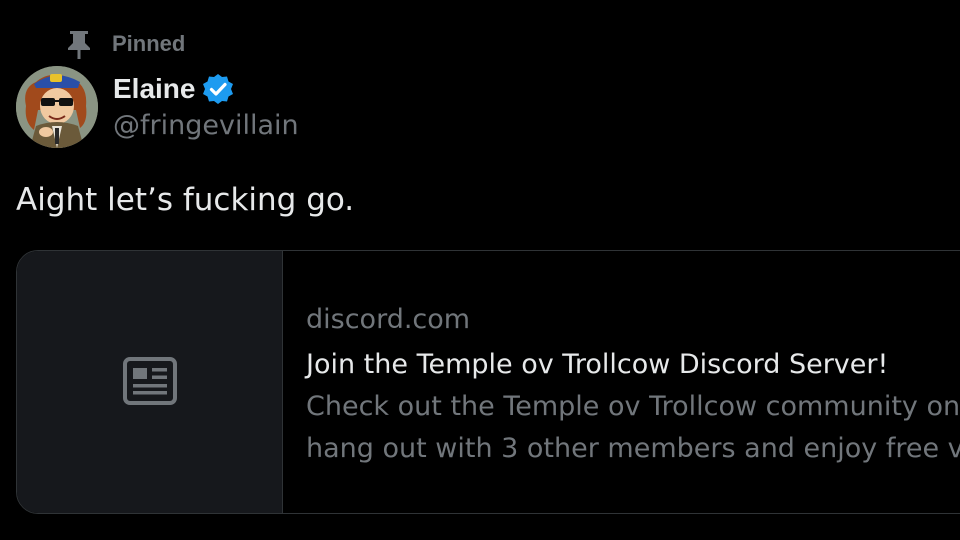 This screenshot has height=540, width=960. I want to click on author-handle: @fringevillain, so click(206, 125).